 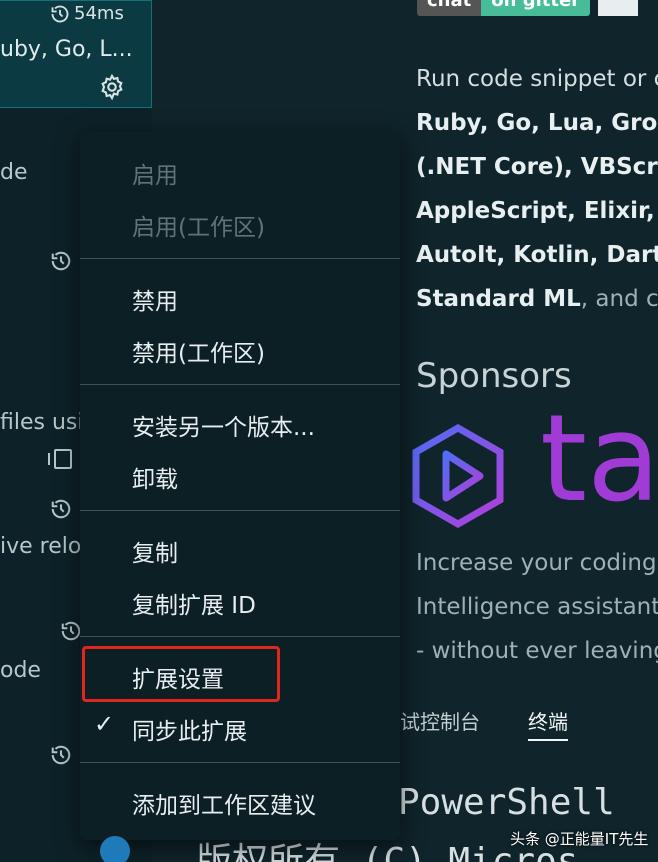 I want to click on readme-badges: chat on gitter, so click(x=528, y=8).